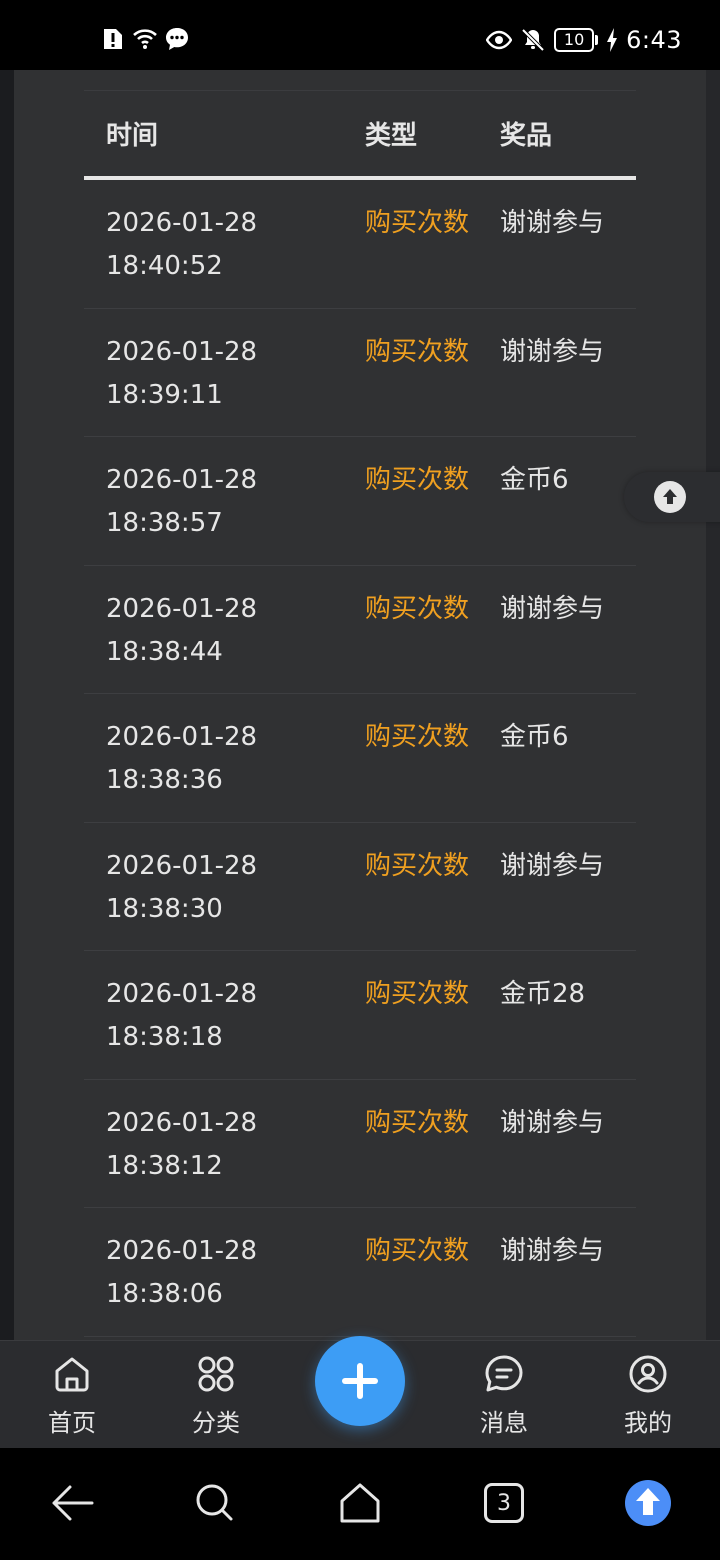 The height and width of the screenshot is (1560, 720). What do you see at coordinates (499, 40) in the screenshot?
I see `eye-icon` at bounding box center [499, 40].